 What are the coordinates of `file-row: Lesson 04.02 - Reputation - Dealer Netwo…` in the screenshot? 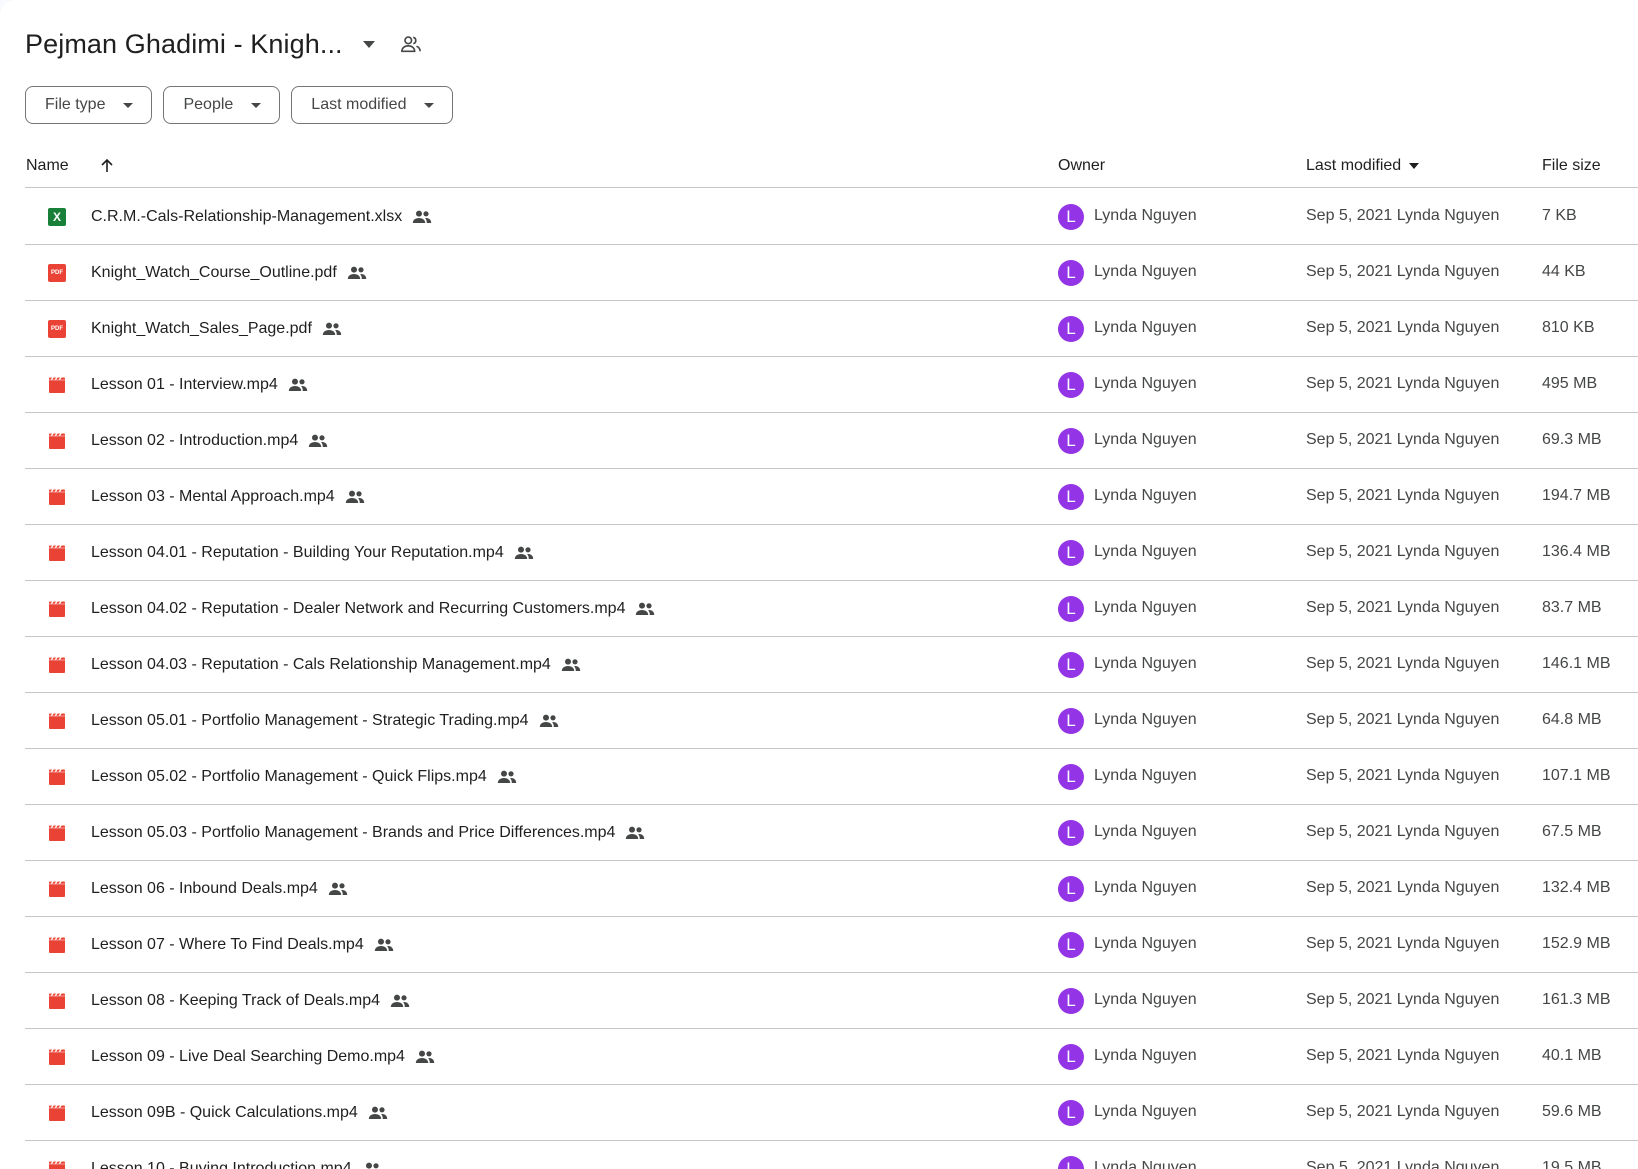 It's located at (831, 609).